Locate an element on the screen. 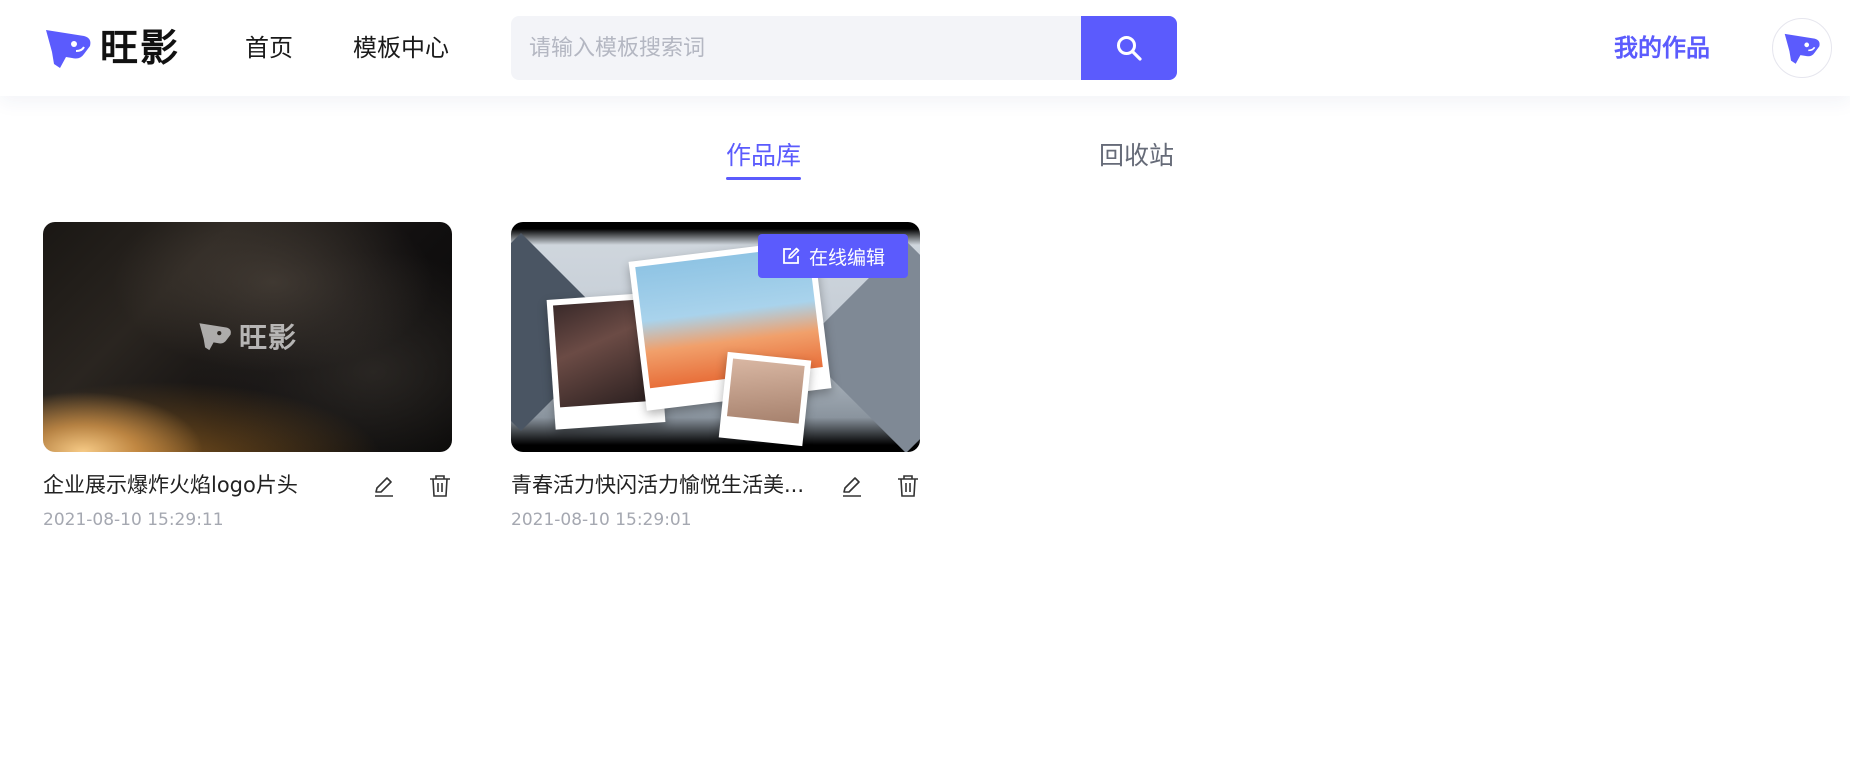 This screenshot has height=760, width=1850. work-title: 企业展示爆炸火焰logo片头 is located at coordinates (170, 485).